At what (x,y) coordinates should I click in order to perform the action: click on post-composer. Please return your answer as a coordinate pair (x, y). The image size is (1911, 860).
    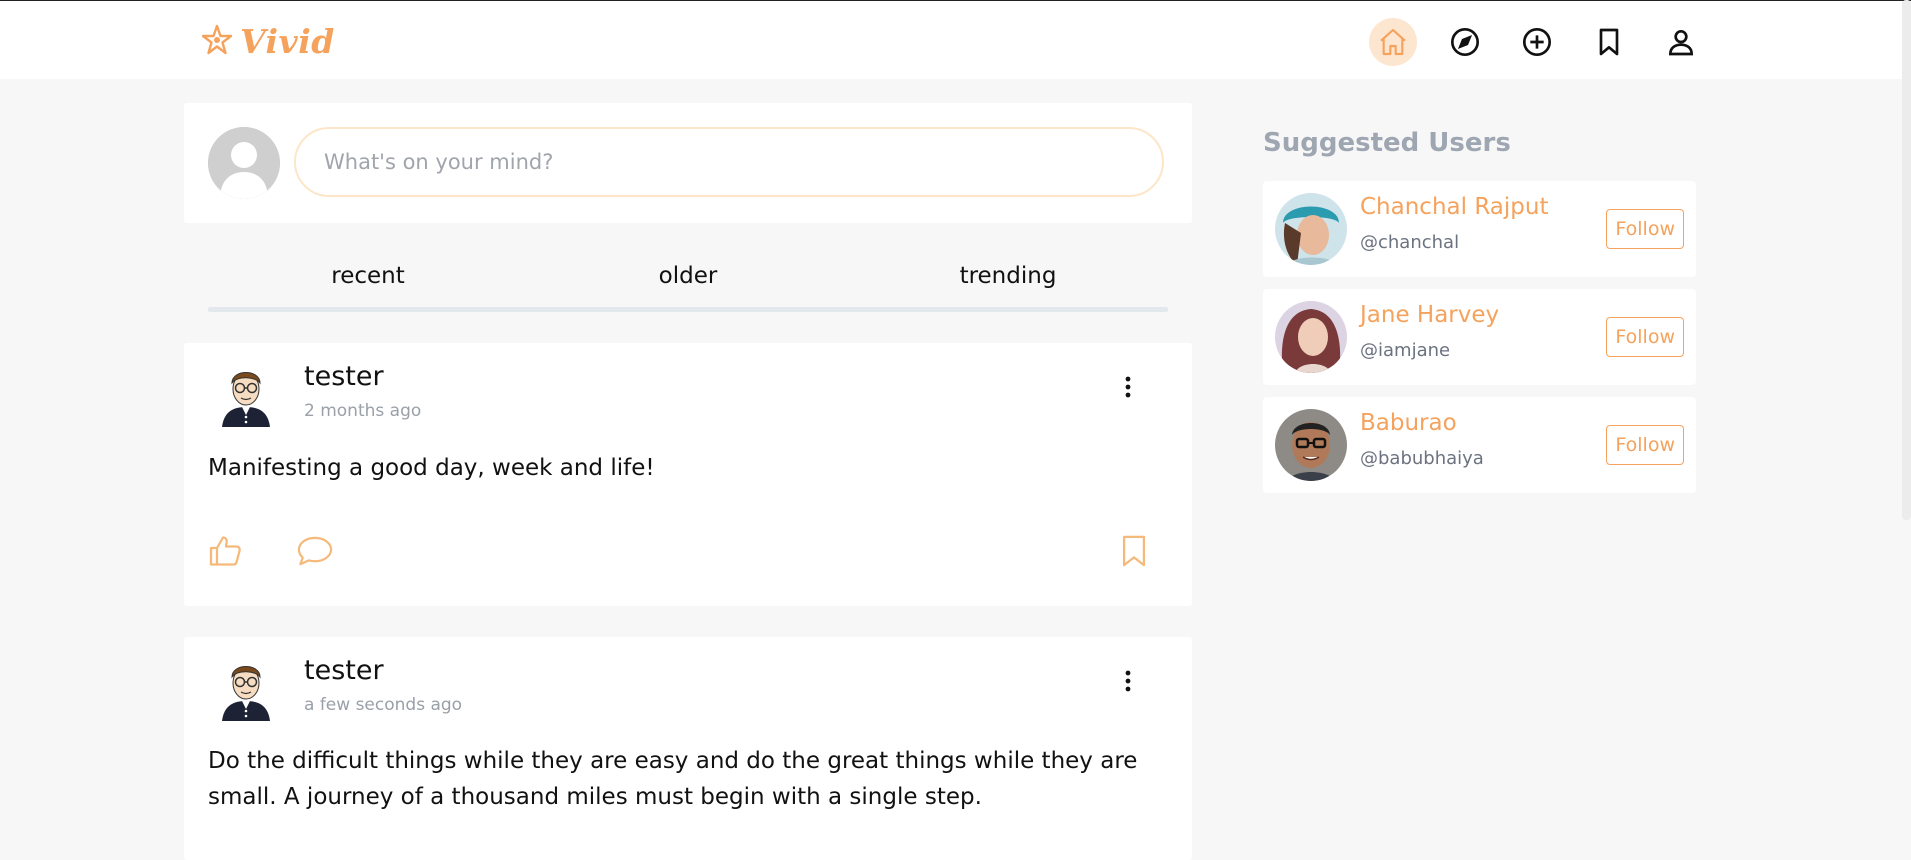
    Looking at the image, I should click on (688, 163).